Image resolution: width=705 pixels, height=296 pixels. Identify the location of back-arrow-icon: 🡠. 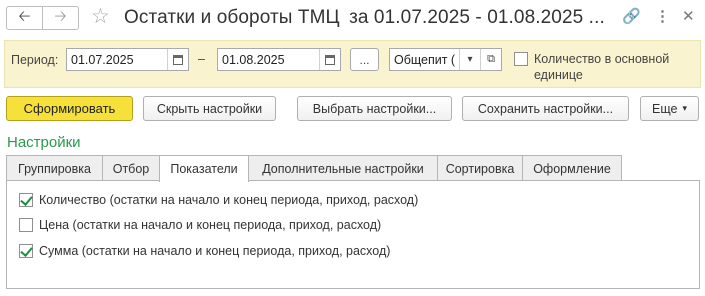
(24, 18).